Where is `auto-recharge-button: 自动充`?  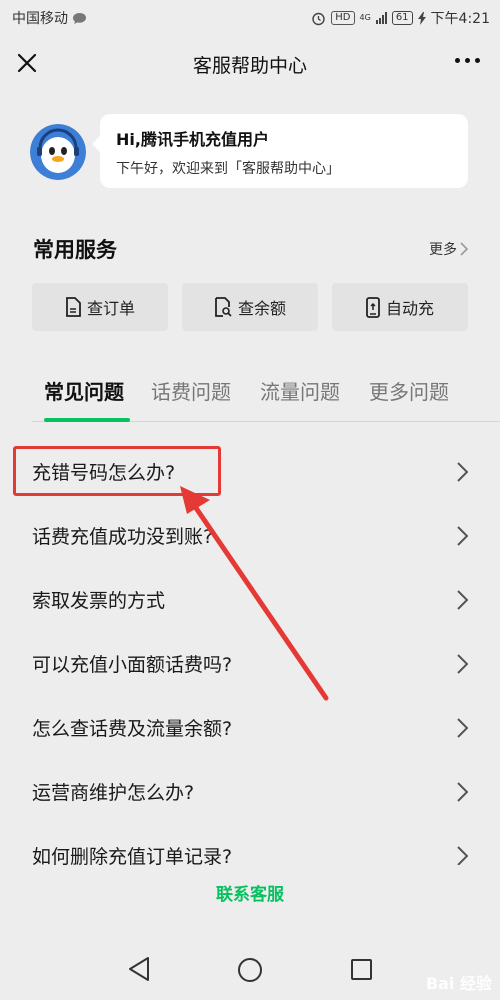 auto-recharge-button: 自动充 is located at coordinates (400, 307).